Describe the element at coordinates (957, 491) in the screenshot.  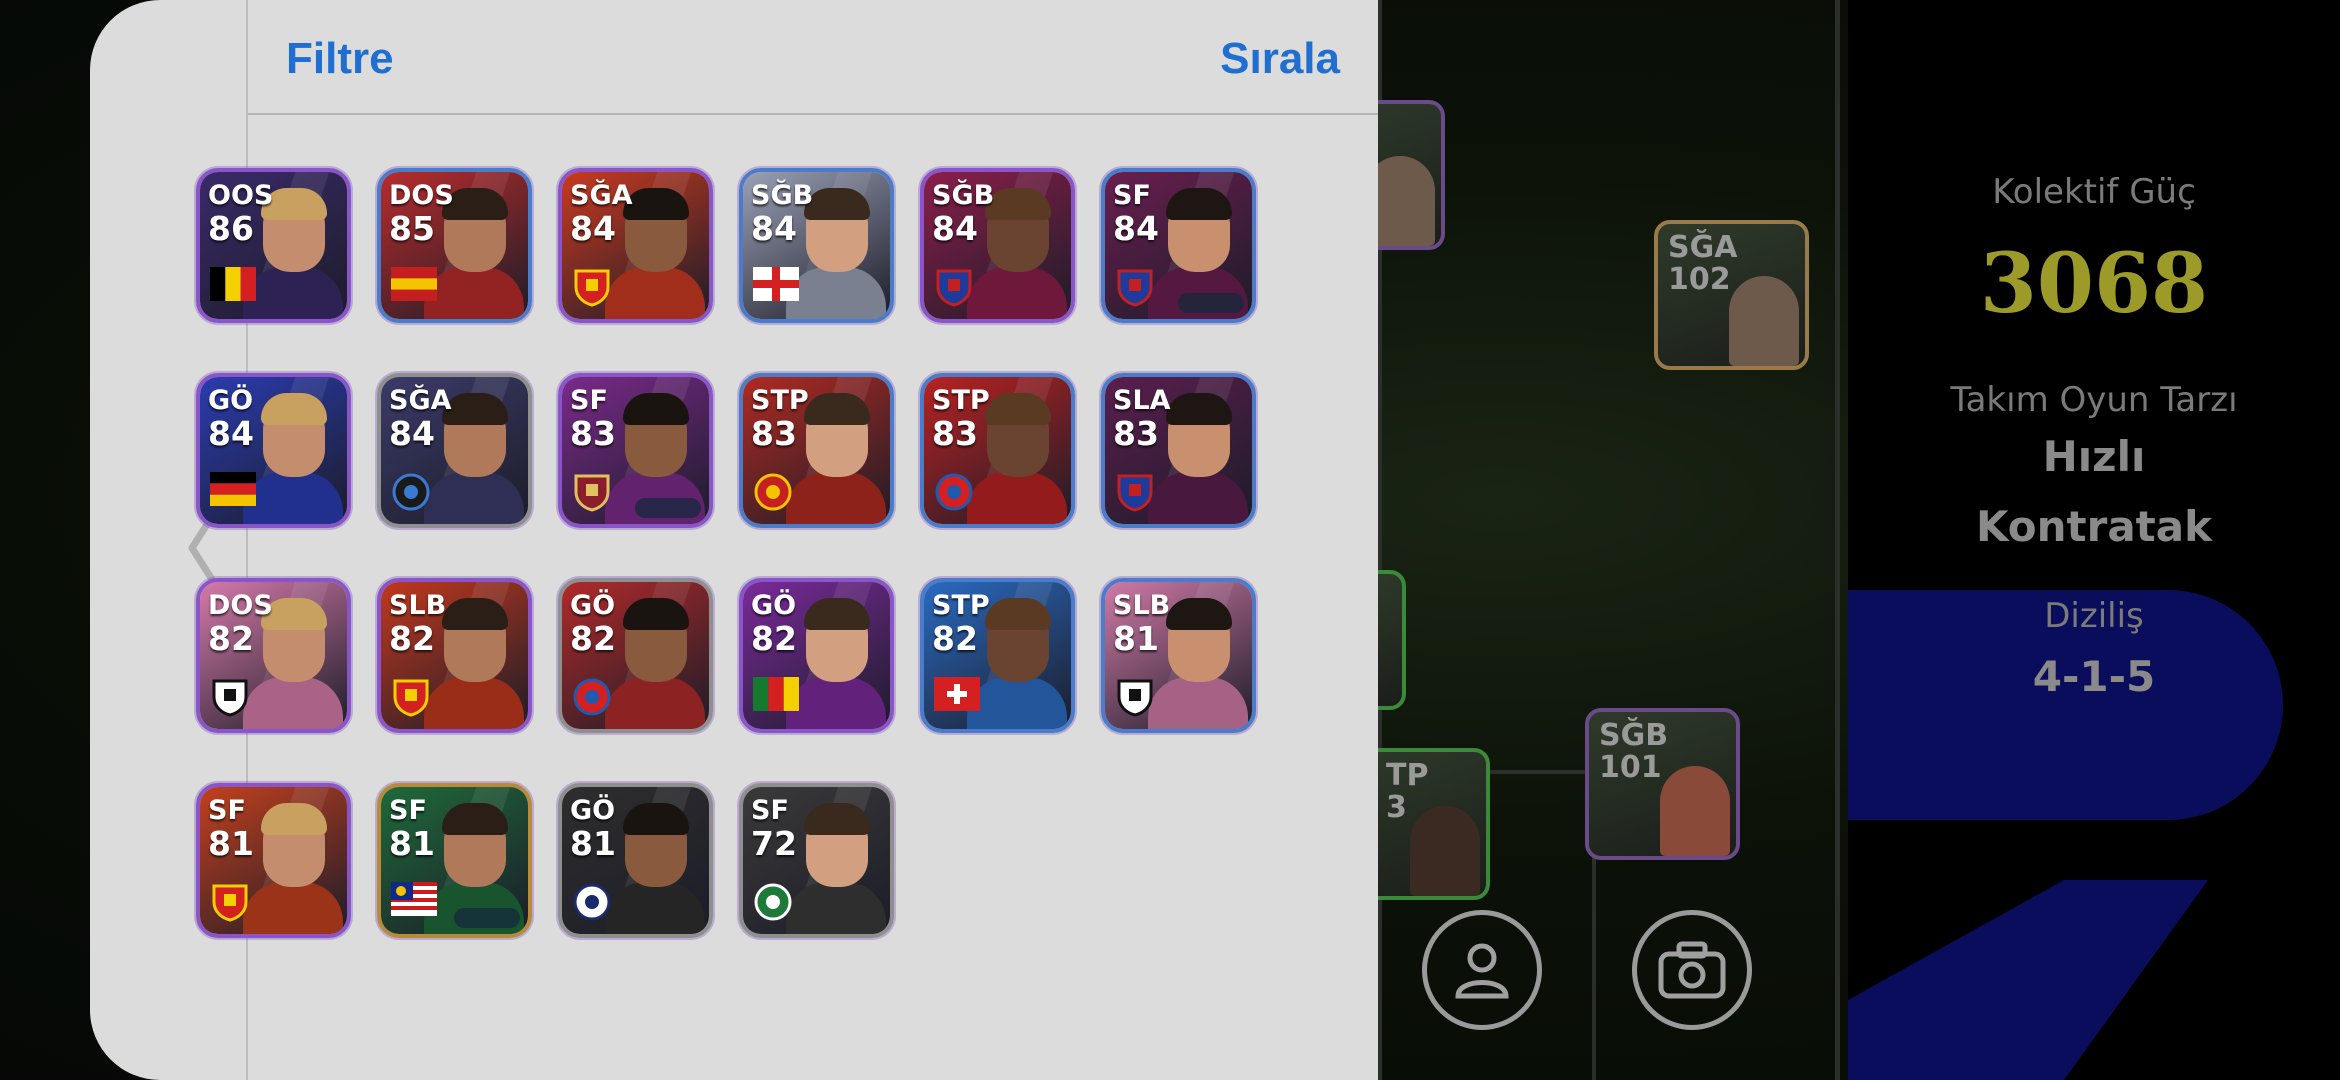
I see `bayern-crest-icon` at that location.